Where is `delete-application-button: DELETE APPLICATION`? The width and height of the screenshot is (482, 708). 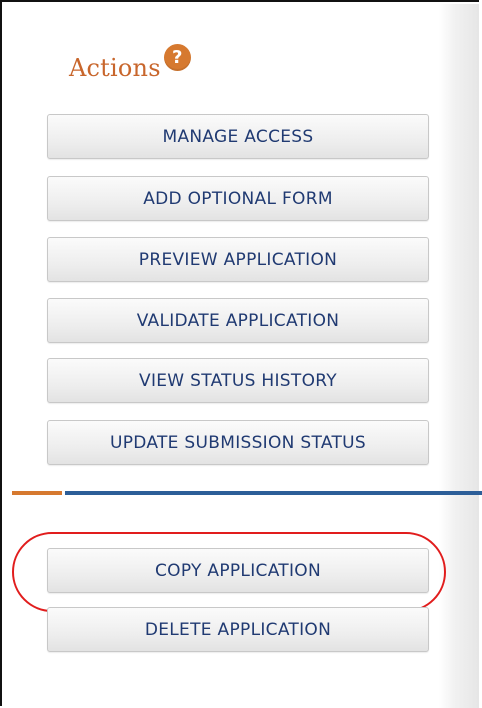 delete-application-button: DELETE APPLICATION is located at coordinates (238, 629).